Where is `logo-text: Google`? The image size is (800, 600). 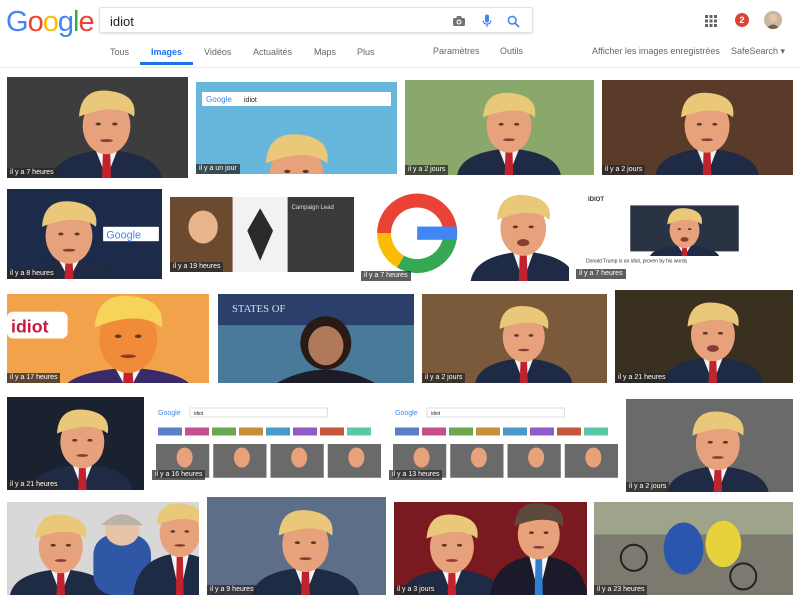 logo-text: Google is located at coordinates (123, 236).